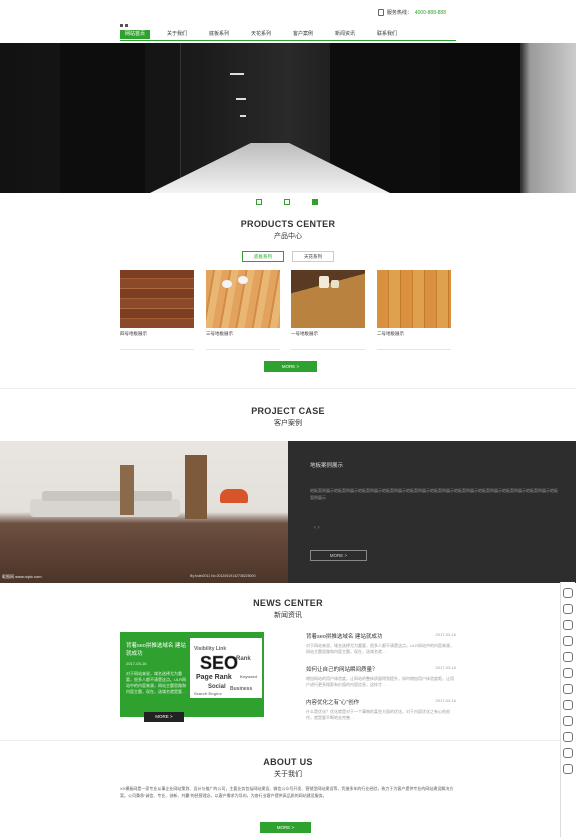 The image size is (576, 837). What do you see at coordinates (157, 340) in the screenshot?
I see `product-caption: 四号地板展示` at bounding box center [157, 340].